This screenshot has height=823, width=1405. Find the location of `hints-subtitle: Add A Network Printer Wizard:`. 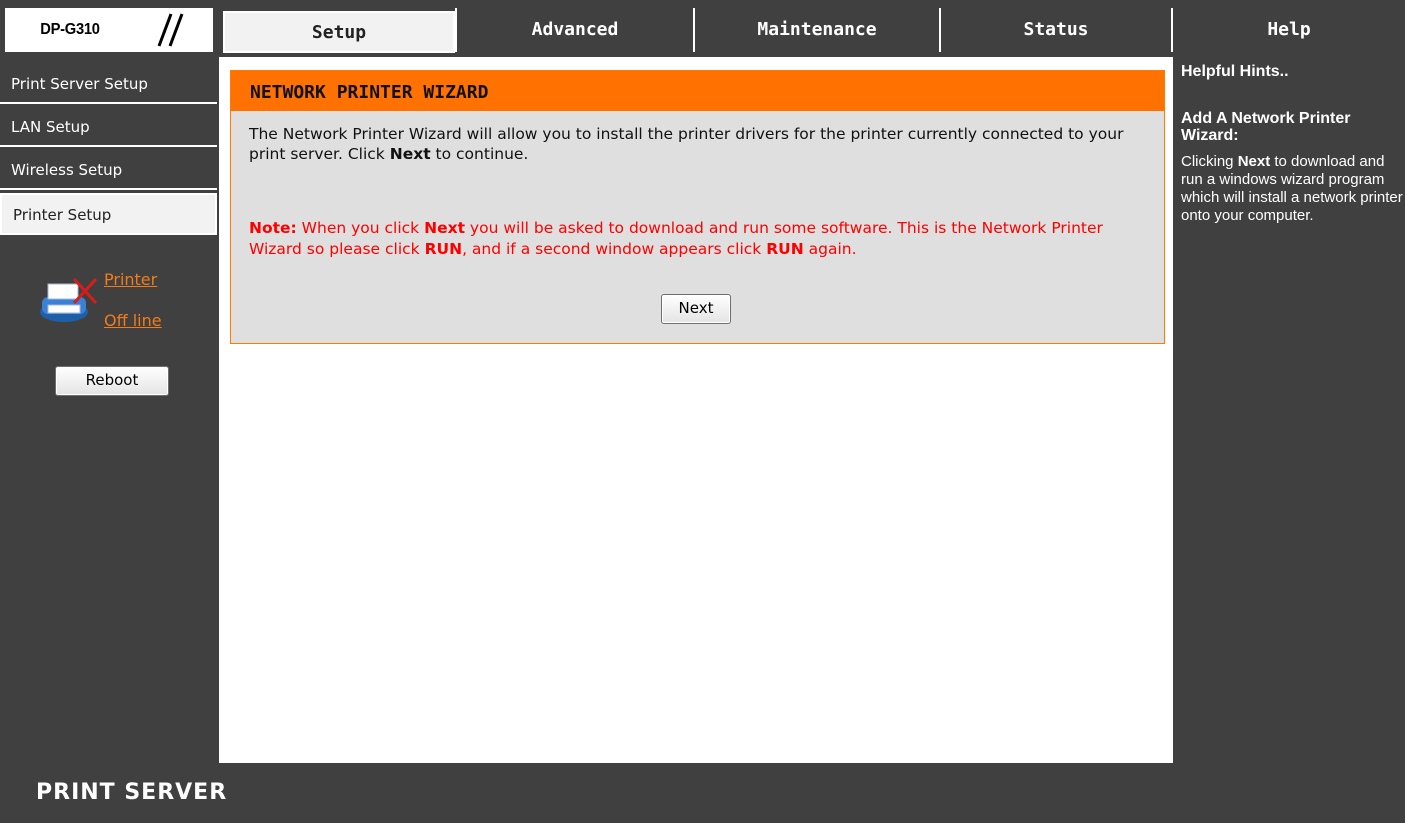

hints-subtitle: Add A Network Printer Wizard: is located at coordinates (1266, 127).